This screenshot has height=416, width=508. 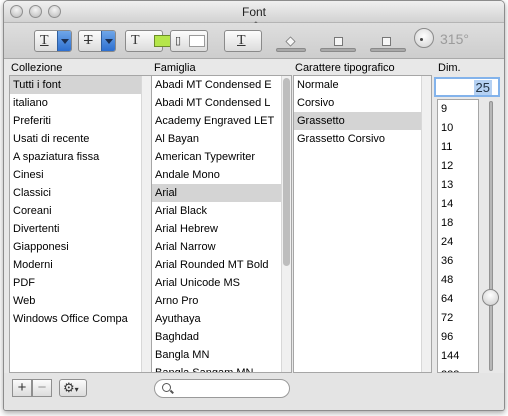 I want to click on add-collection-button: +, so click(x=22, y=388).